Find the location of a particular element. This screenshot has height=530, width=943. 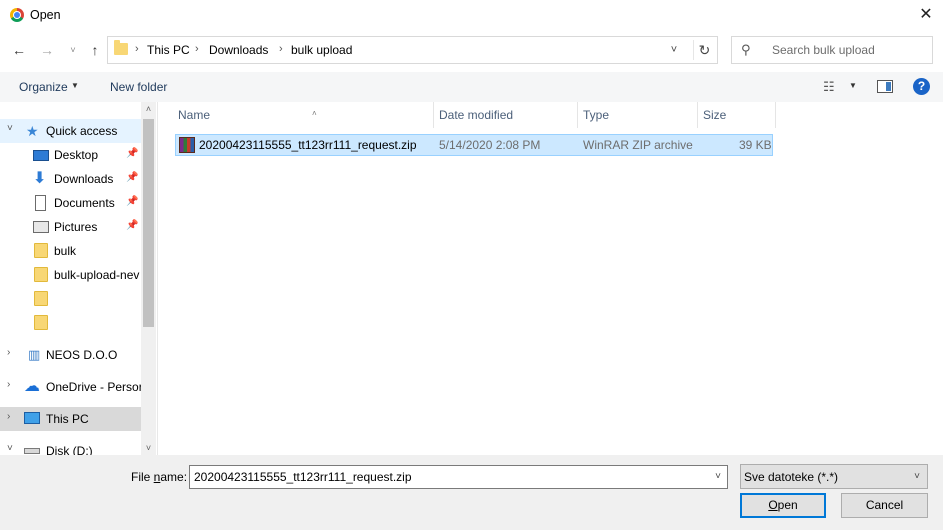

back-button: ← is located at coordinates (19, 50).